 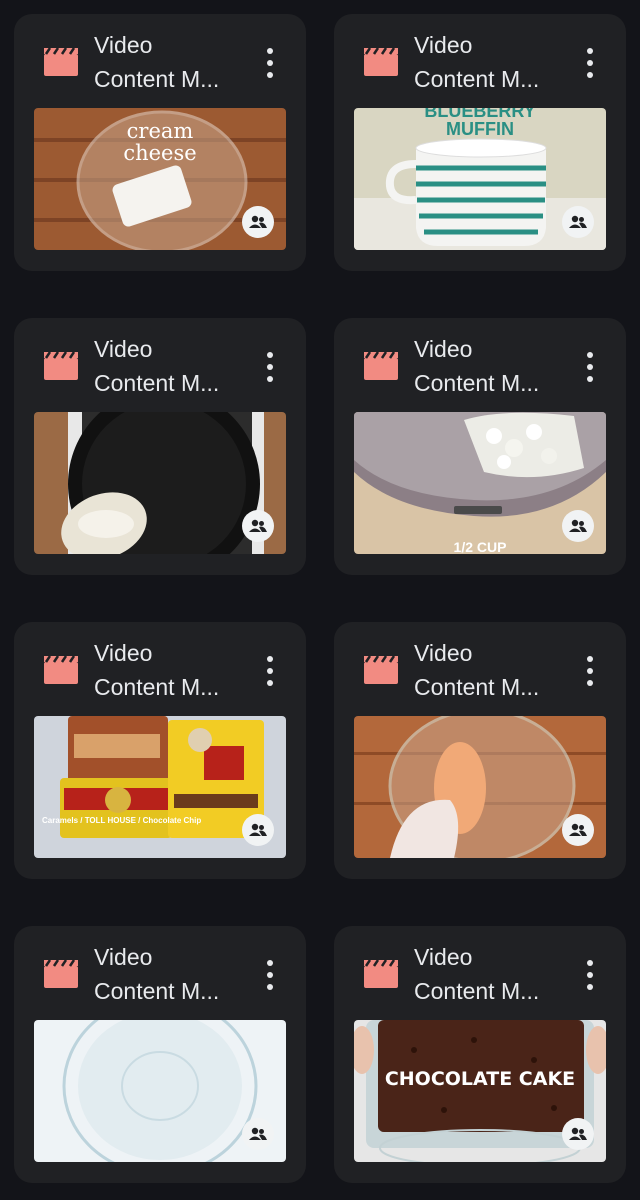 What do you see at coordinates (480, 483) in the screenshot?
I see `video-thumbnail: 1/2 CUP` at bounding box center [480, 483].